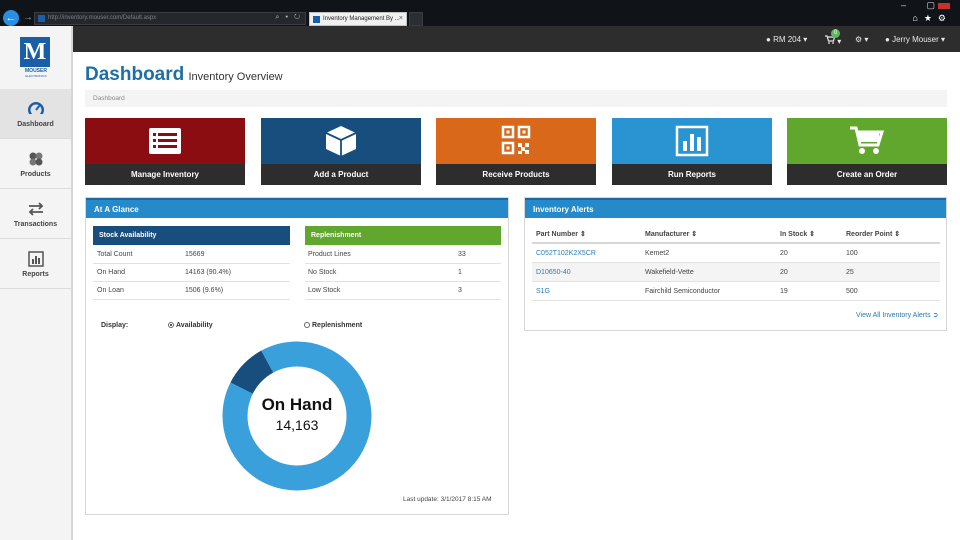  Describe the element at coordinates (403, 235) in the screenshot. I see `replenishment-header: Replenishment` at that location.